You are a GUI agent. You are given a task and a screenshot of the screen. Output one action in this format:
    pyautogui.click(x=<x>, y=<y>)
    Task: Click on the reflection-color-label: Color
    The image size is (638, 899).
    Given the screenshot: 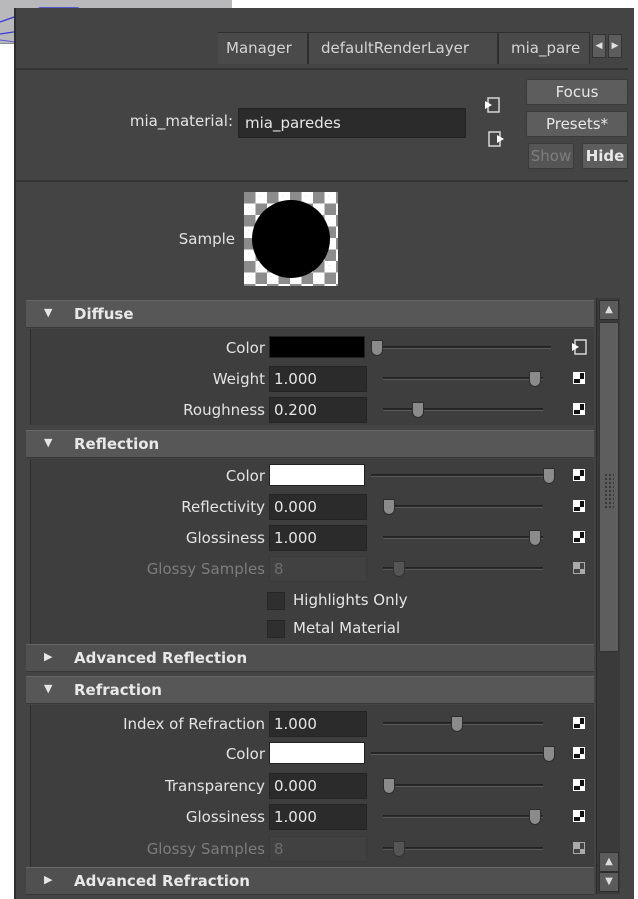 What is the action you would take?
    pyautogui.click(x=245, y=476)
    